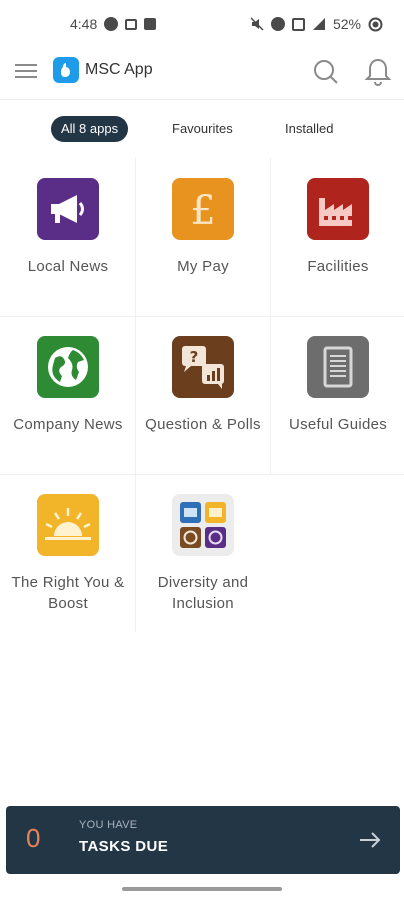 The height and width of the screenshot is (900, 404). Describe the element at coordinates (338, 266) in the screenshot. I see `app-label: Facilities` at that location.